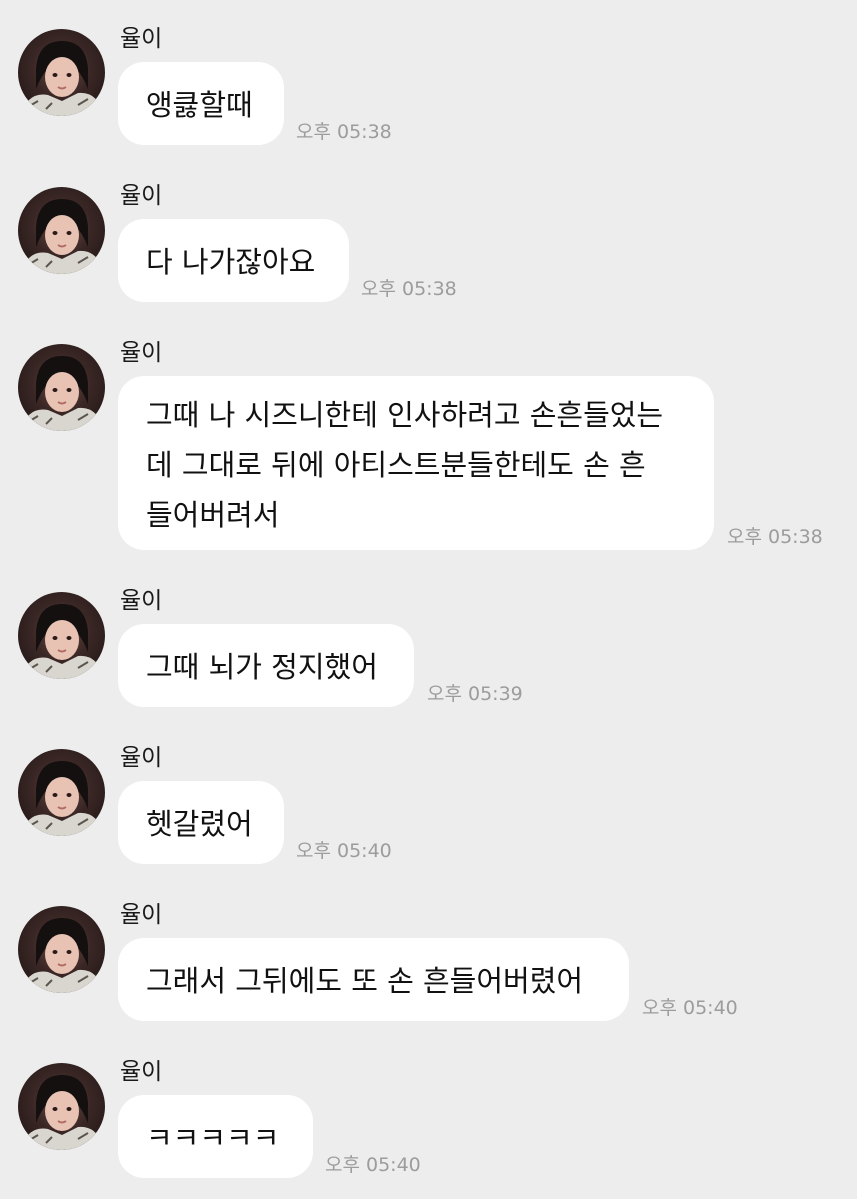  What do you see at coordinates (428, 1117) in the screenshot?
I see `message-row: 율이 ㅋㅋㅋㅋㅋ 오후 05:40` at bounding box center [428, 1117].